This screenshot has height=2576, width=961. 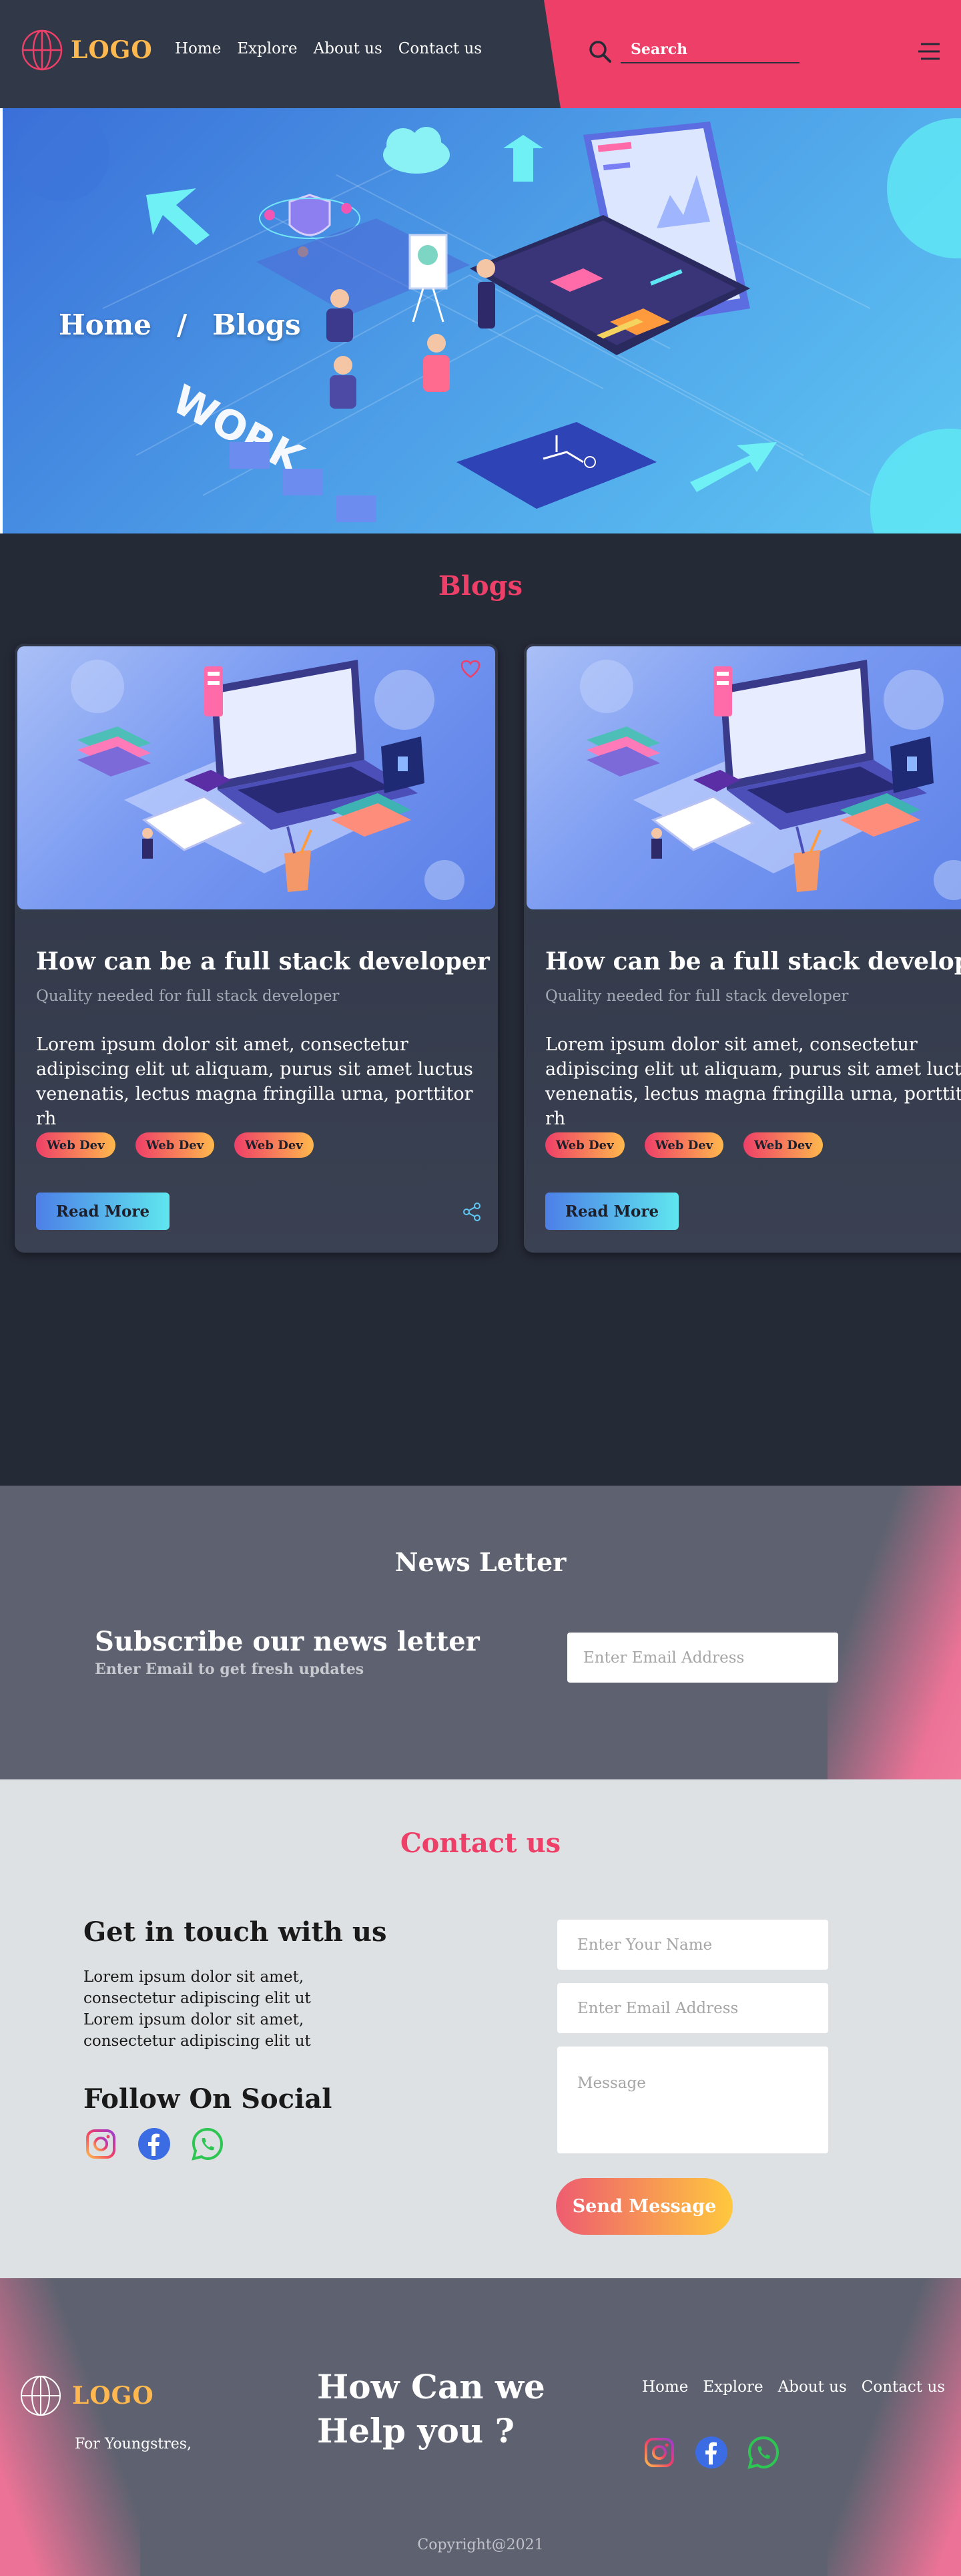 What do you see at coordinates (198, 48) in the screenshot?
I see `nav-home: Home` at bounding box center [198, 48].